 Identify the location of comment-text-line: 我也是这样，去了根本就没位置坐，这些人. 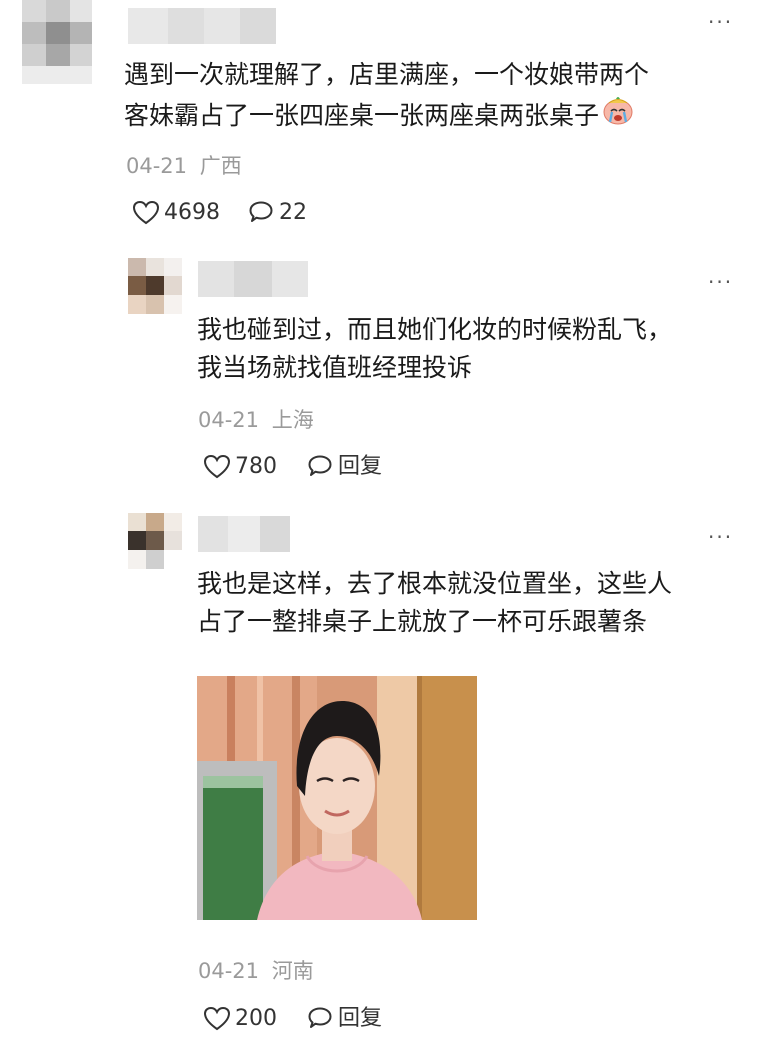
(435, 583).